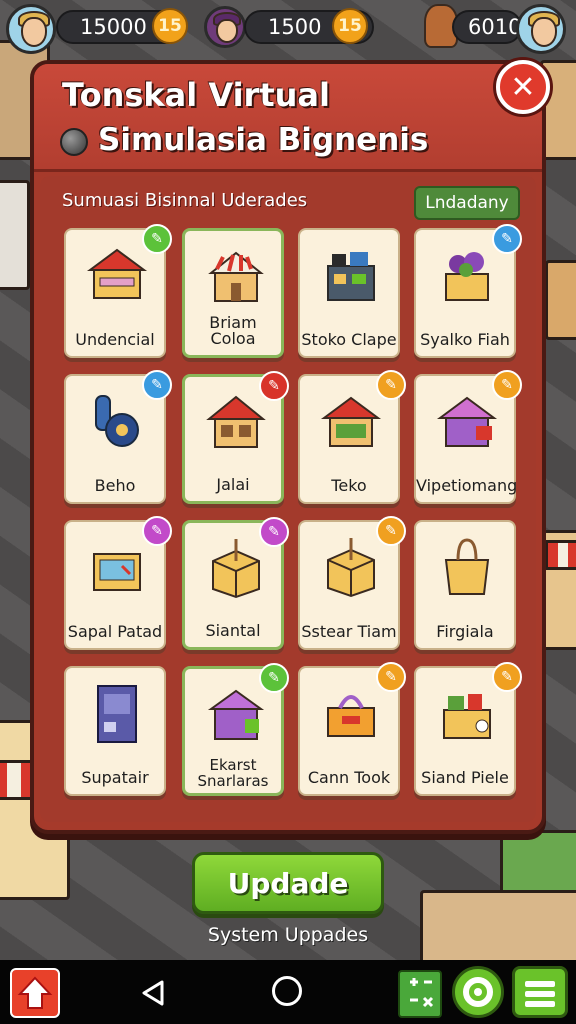  I want to click on upgrade-card: Siantal ✎, so click(235, 583).